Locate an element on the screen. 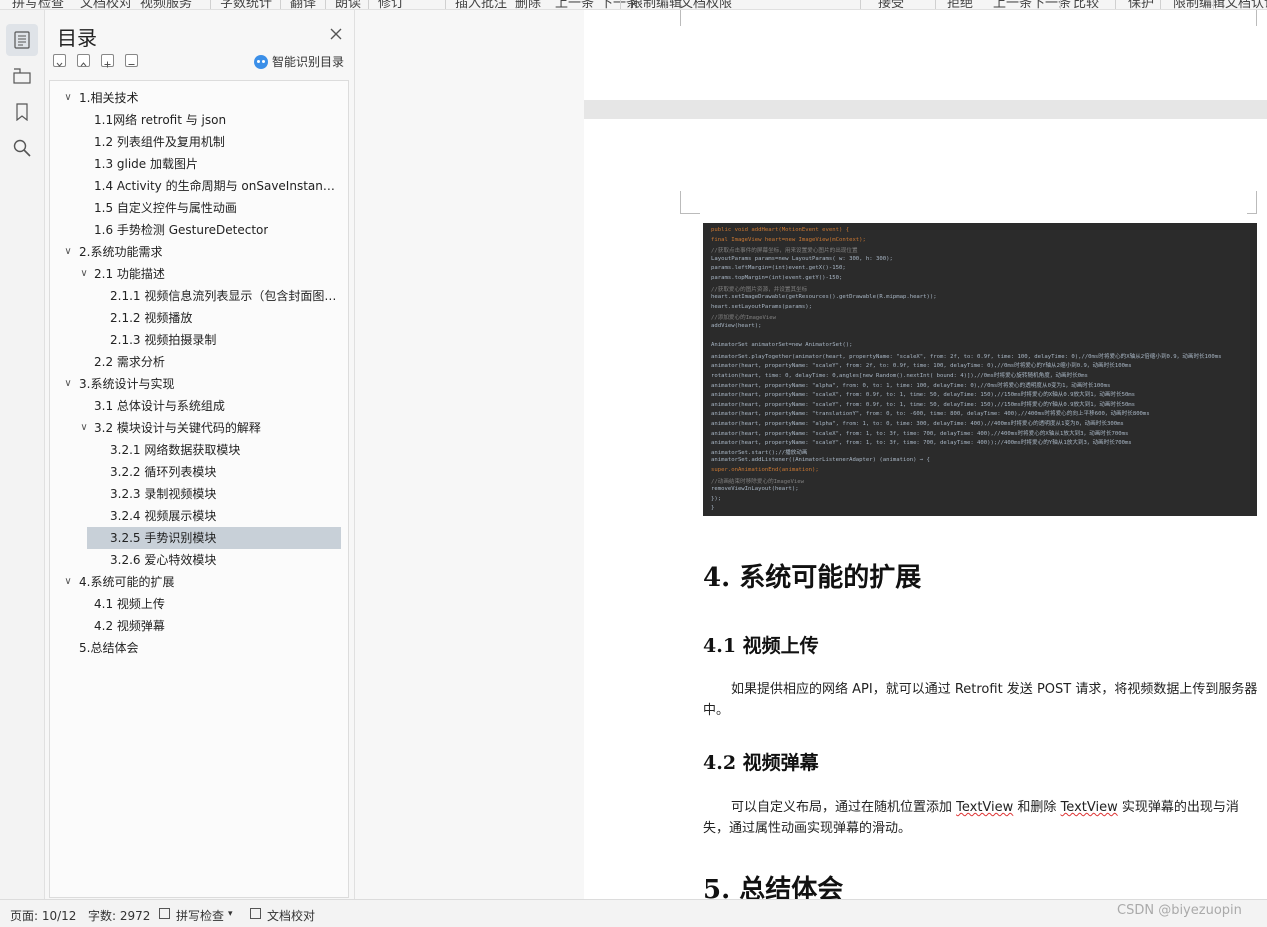 The width and height of the screenshot is (1267, 927). toc-item: ∨ 2.系统功能需求 is located at coordinates (199, 252).